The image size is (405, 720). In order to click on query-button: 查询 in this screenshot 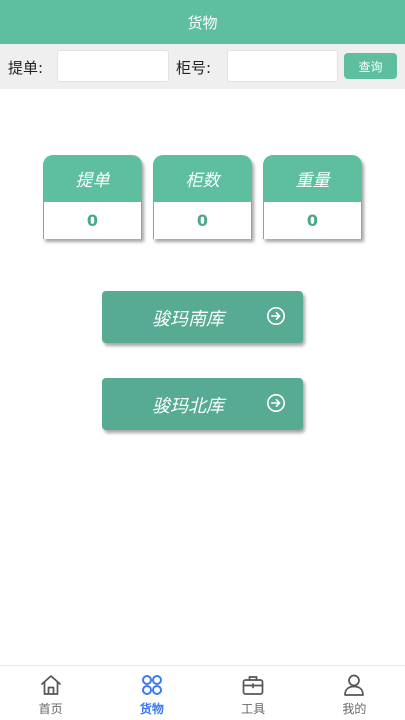, I will do `click(370, 66)`.